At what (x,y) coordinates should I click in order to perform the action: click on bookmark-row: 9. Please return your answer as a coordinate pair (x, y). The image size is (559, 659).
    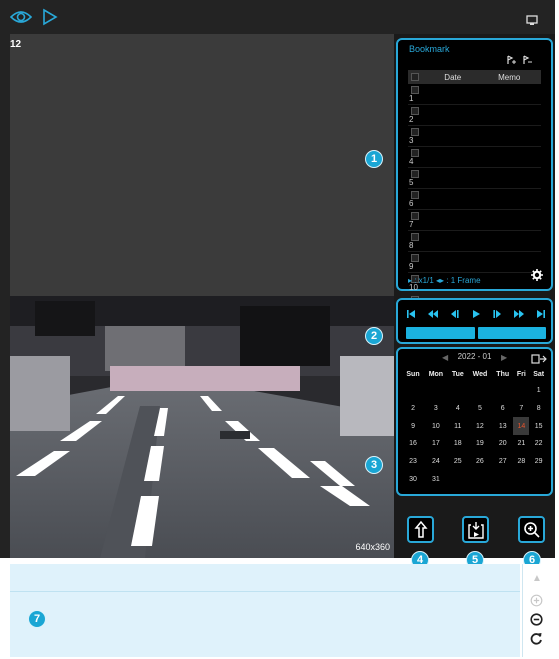
    Looking at the image, I should click on (474, 262).